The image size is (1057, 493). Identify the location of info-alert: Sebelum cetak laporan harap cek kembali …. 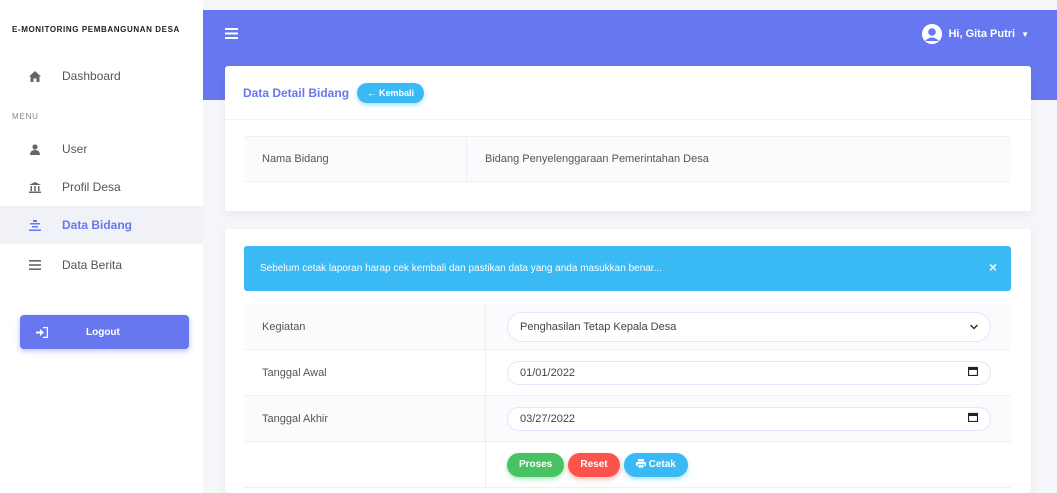
(627, 268).